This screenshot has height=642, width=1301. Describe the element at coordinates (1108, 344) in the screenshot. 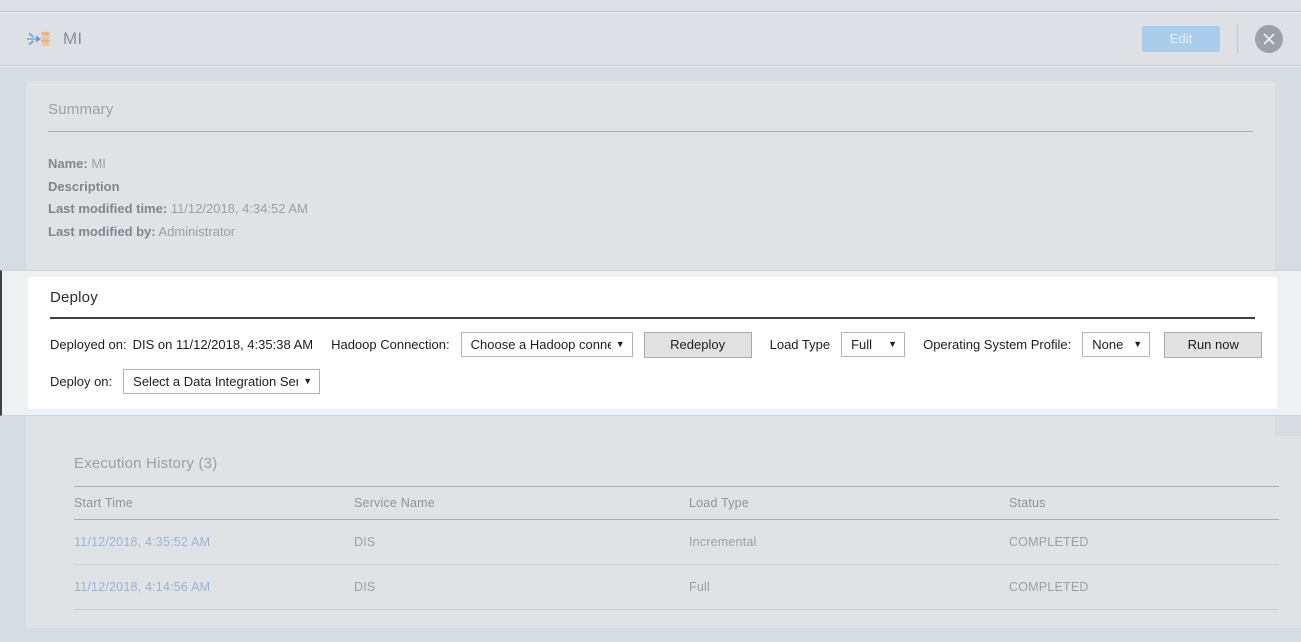

I see `os-profile-select-value: None` at that location.